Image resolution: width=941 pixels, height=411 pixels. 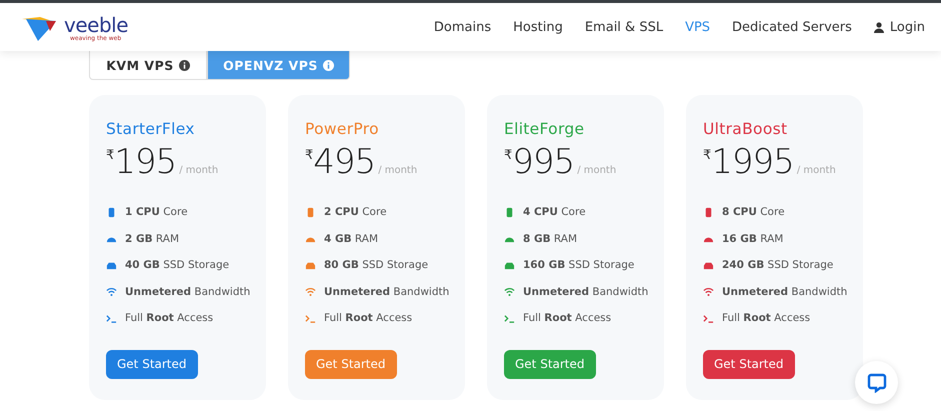 I want to click on plan-price: 495, so click(x=344, y=162).